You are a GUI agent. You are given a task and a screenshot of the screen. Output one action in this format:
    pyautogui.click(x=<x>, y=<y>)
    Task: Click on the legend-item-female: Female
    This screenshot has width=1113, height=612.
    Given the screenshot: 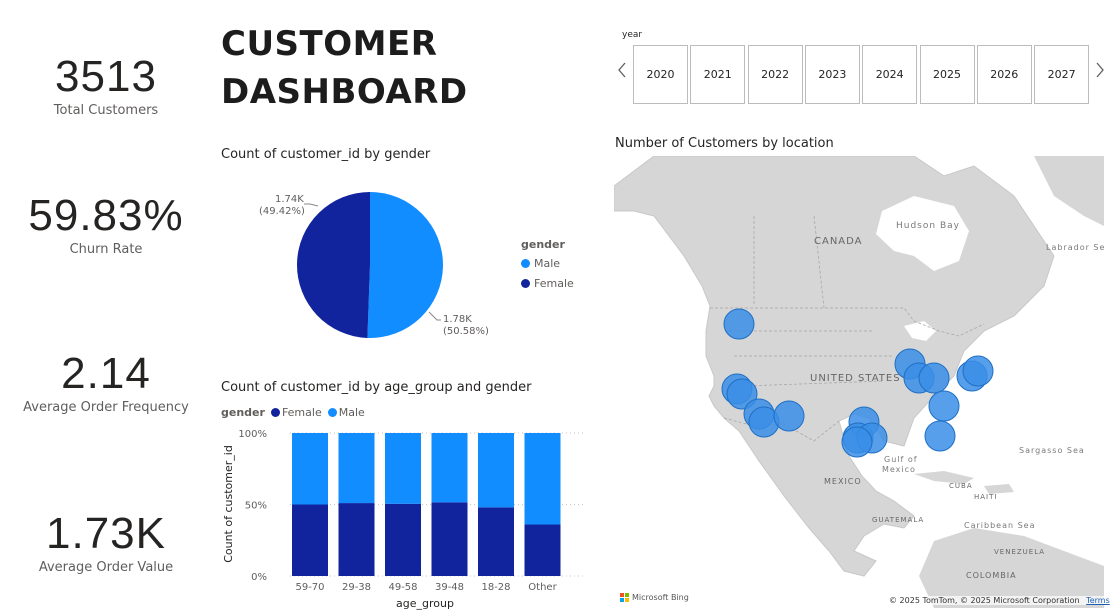 What is the action you would take?
    pyautogui.click(x=547, y=283)
    